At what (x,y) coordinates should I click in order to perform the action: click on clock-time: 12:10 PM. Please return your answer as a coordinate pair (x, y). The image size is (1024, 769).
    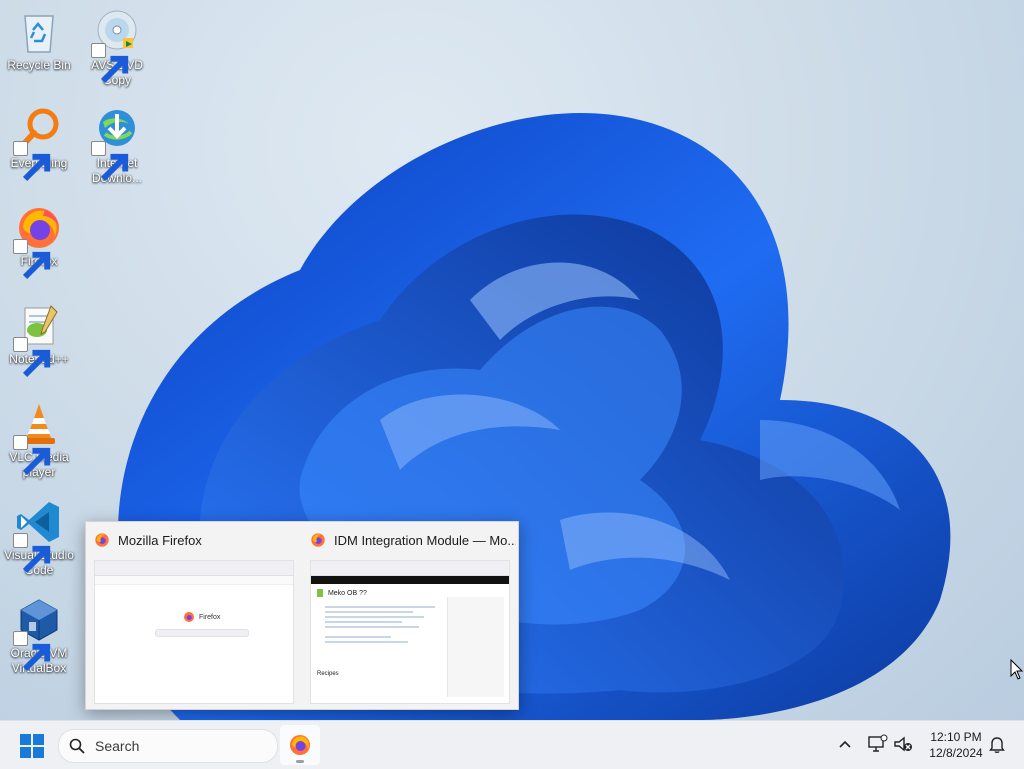
    Looking at the image, I should click on (956, 737).